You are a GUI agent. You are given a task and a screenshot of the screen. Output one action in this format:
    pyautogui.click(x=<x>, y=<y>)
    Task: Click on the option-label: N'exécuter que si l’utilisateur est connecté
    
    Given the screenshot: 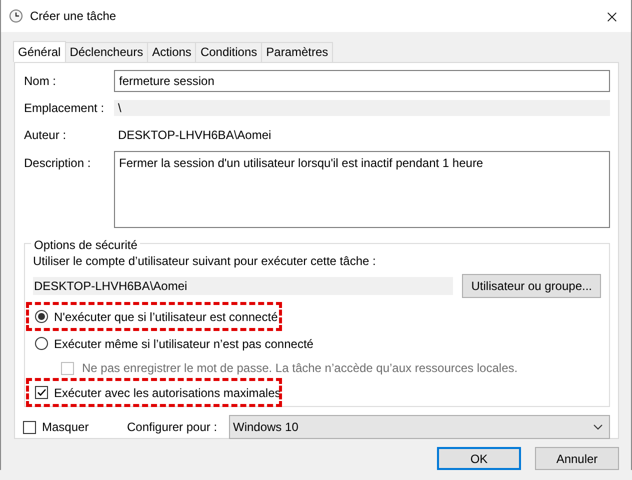 What is the action you would take?
    pyautogui.click(x=166, y=317)
    